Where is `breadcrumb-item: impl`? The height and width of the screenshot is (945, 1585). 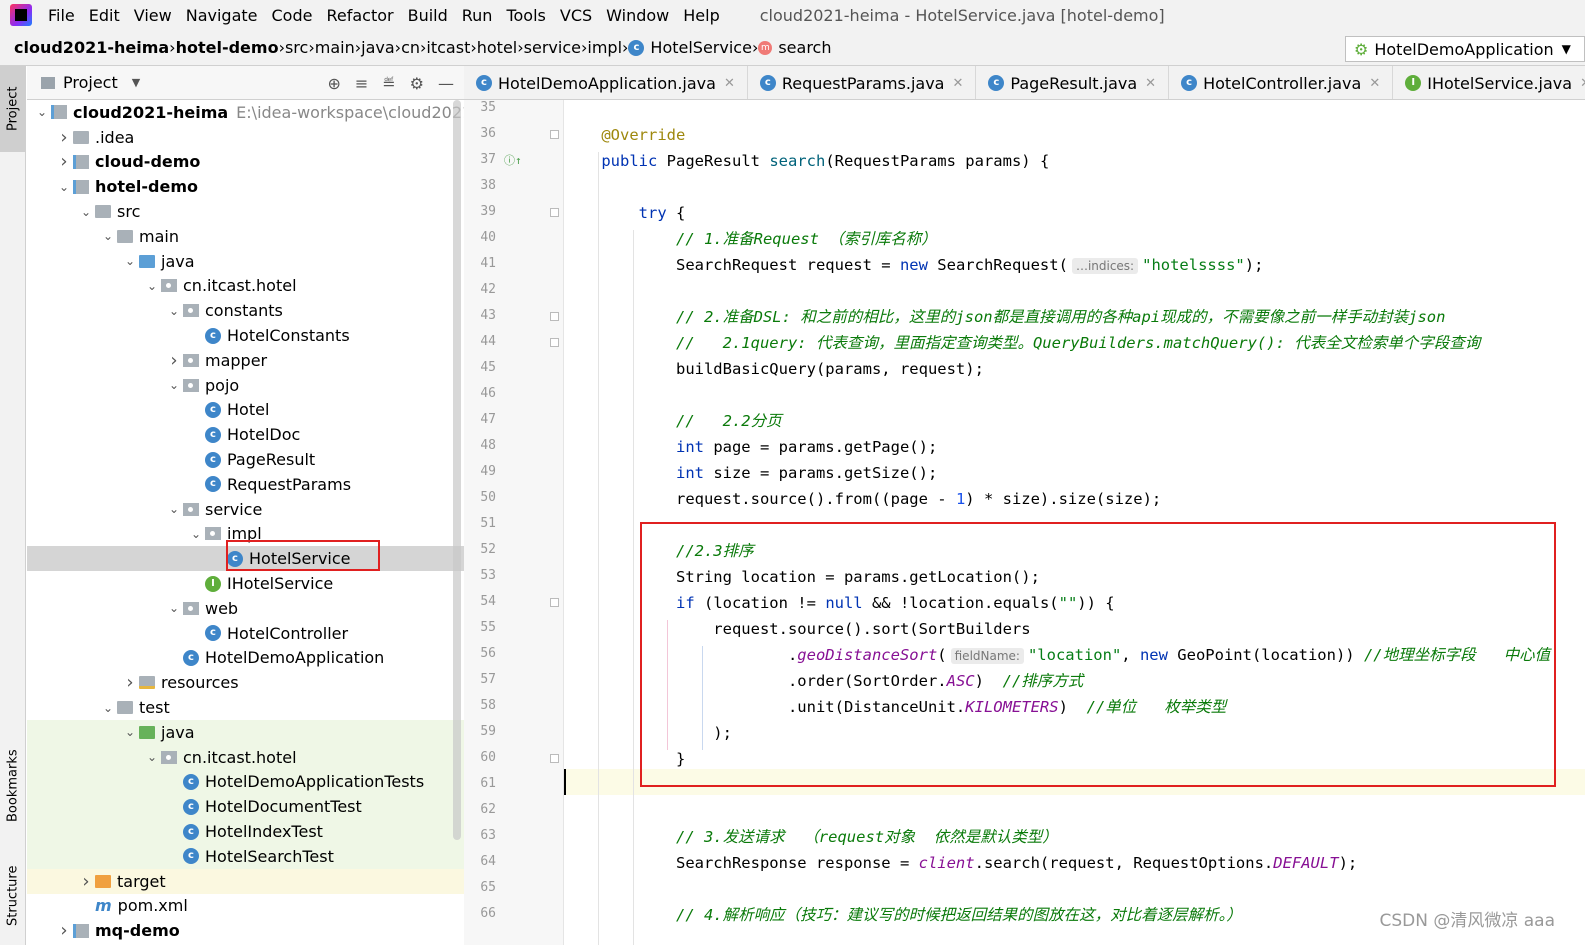
breadcrumb-item: impl is located at coordinates (604, 47).